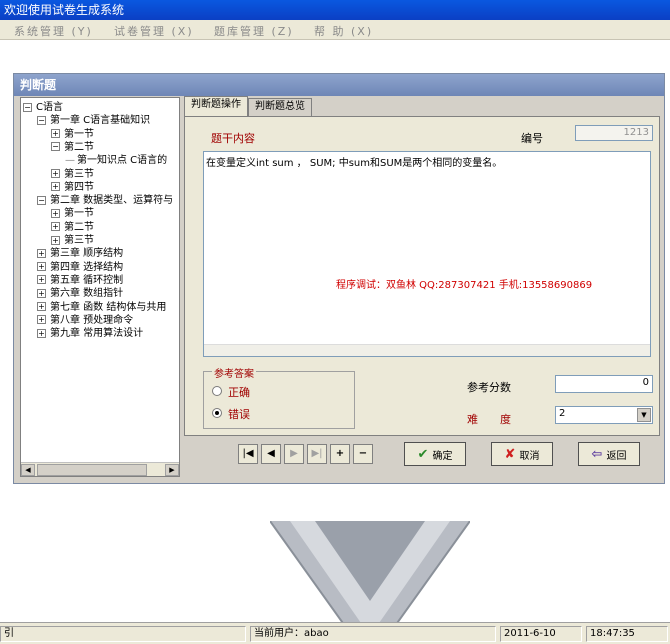 The height and width of the screenshot is (644, 670). What do you see at coordinates (604, 415) in the screenshot?
I see `difficulty-select: 2 ▼` at bounding box center [604, 415].